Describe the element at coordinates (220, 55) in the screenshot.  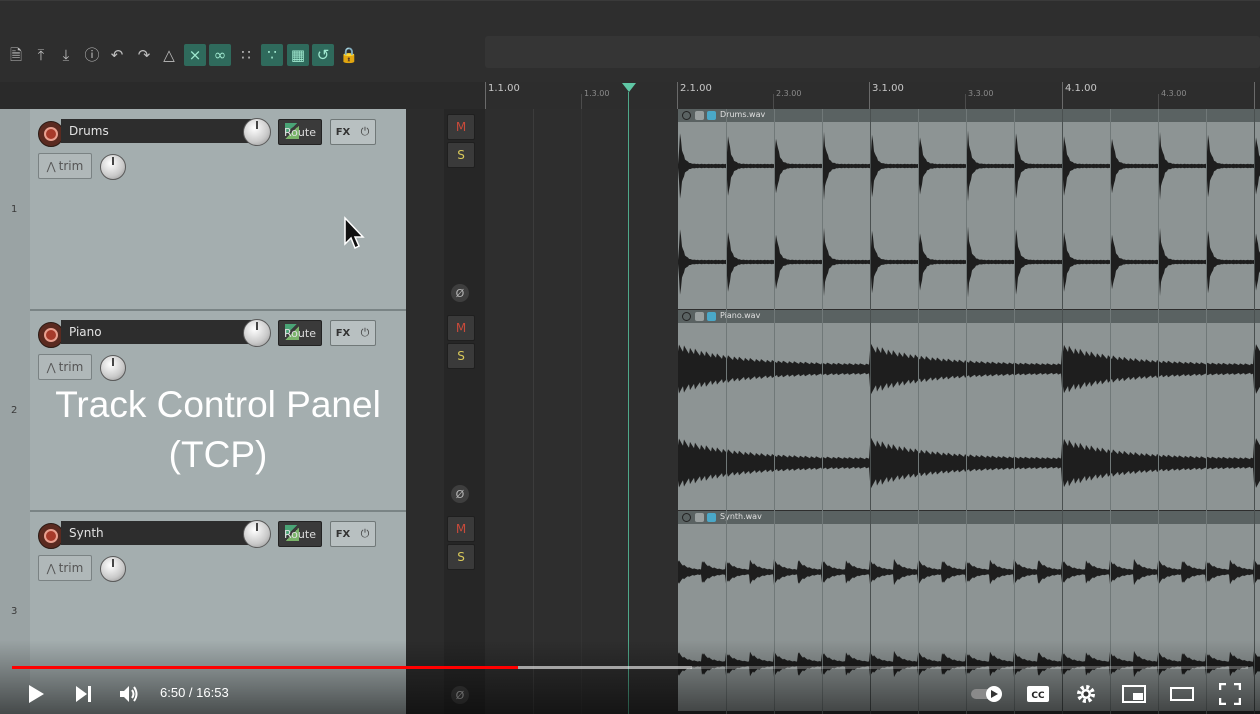
I see `item-grouping-icon: ∞` at that location.